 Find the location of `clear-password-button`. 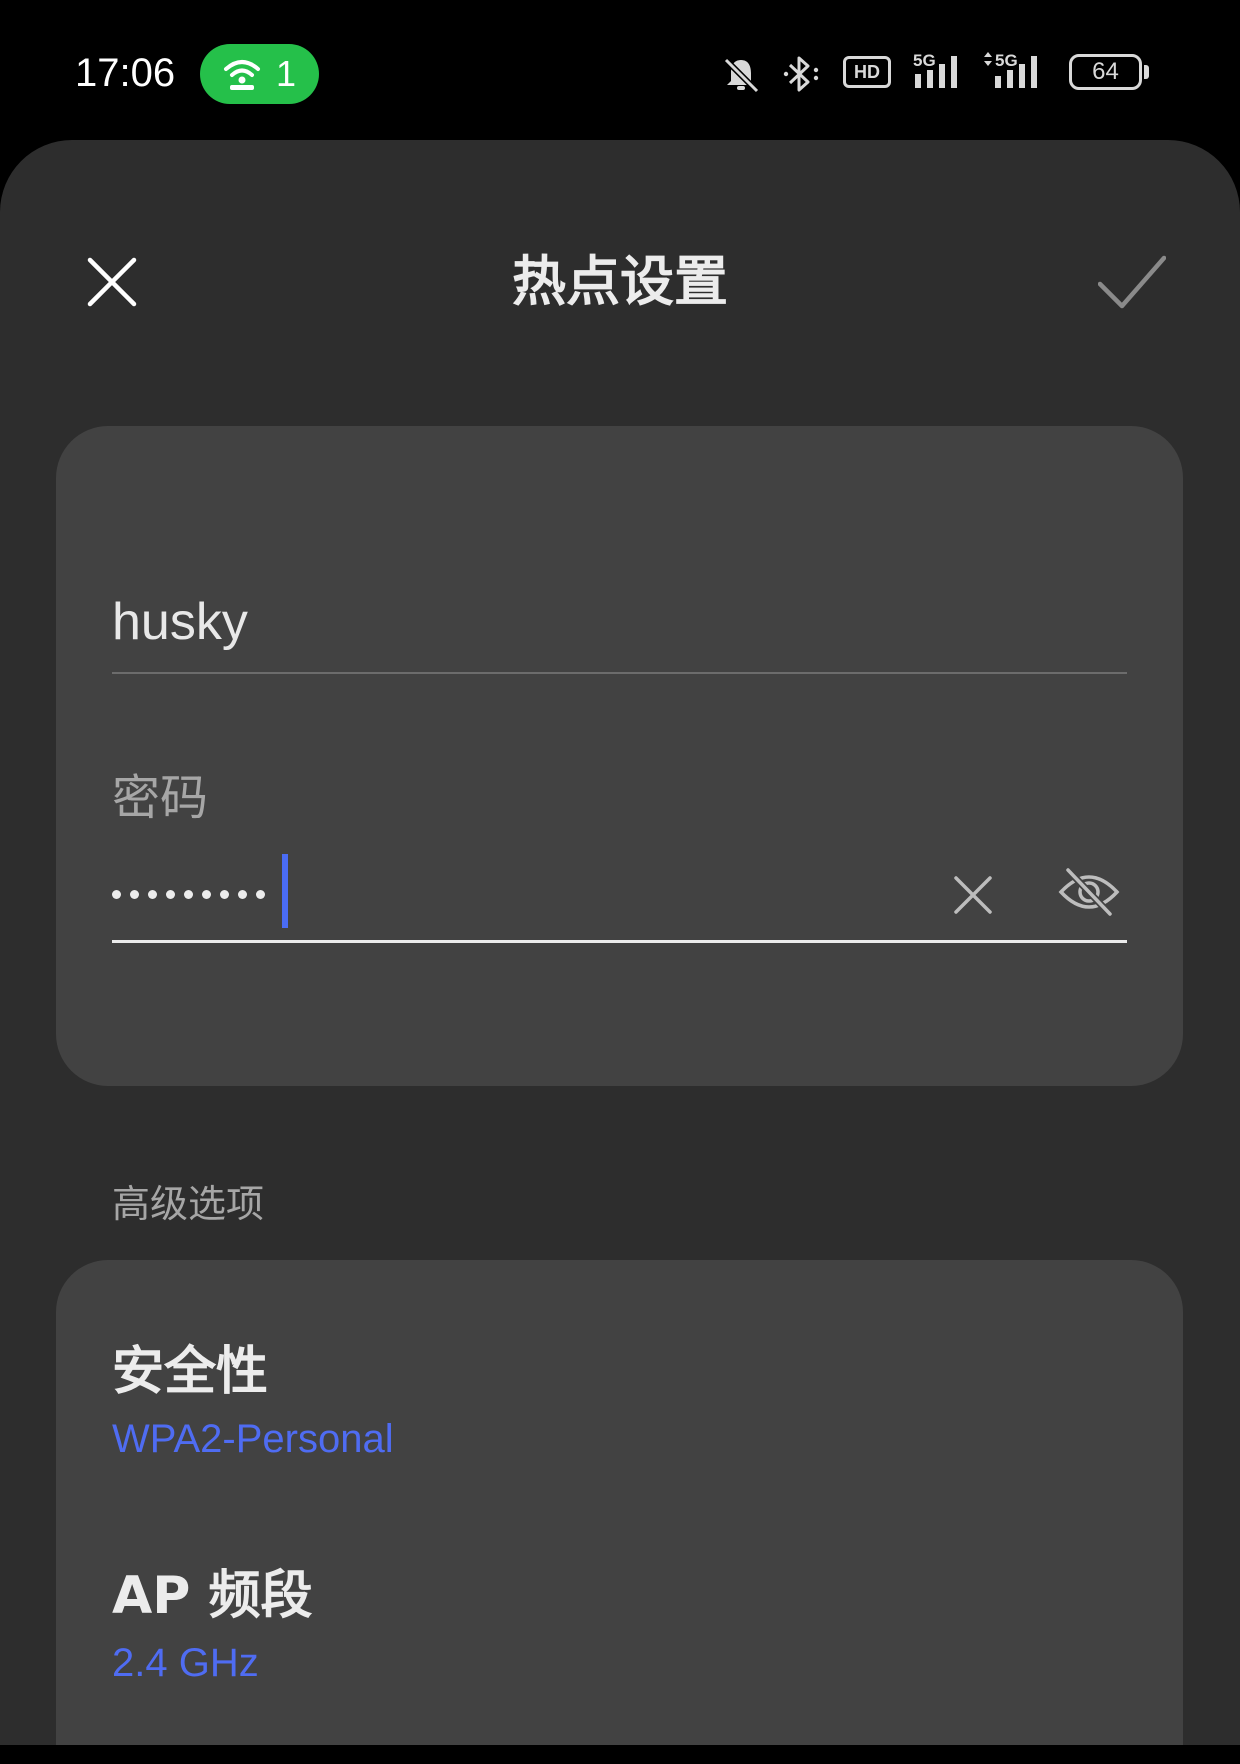

clear-password-button is located at coordinates (973, 895).